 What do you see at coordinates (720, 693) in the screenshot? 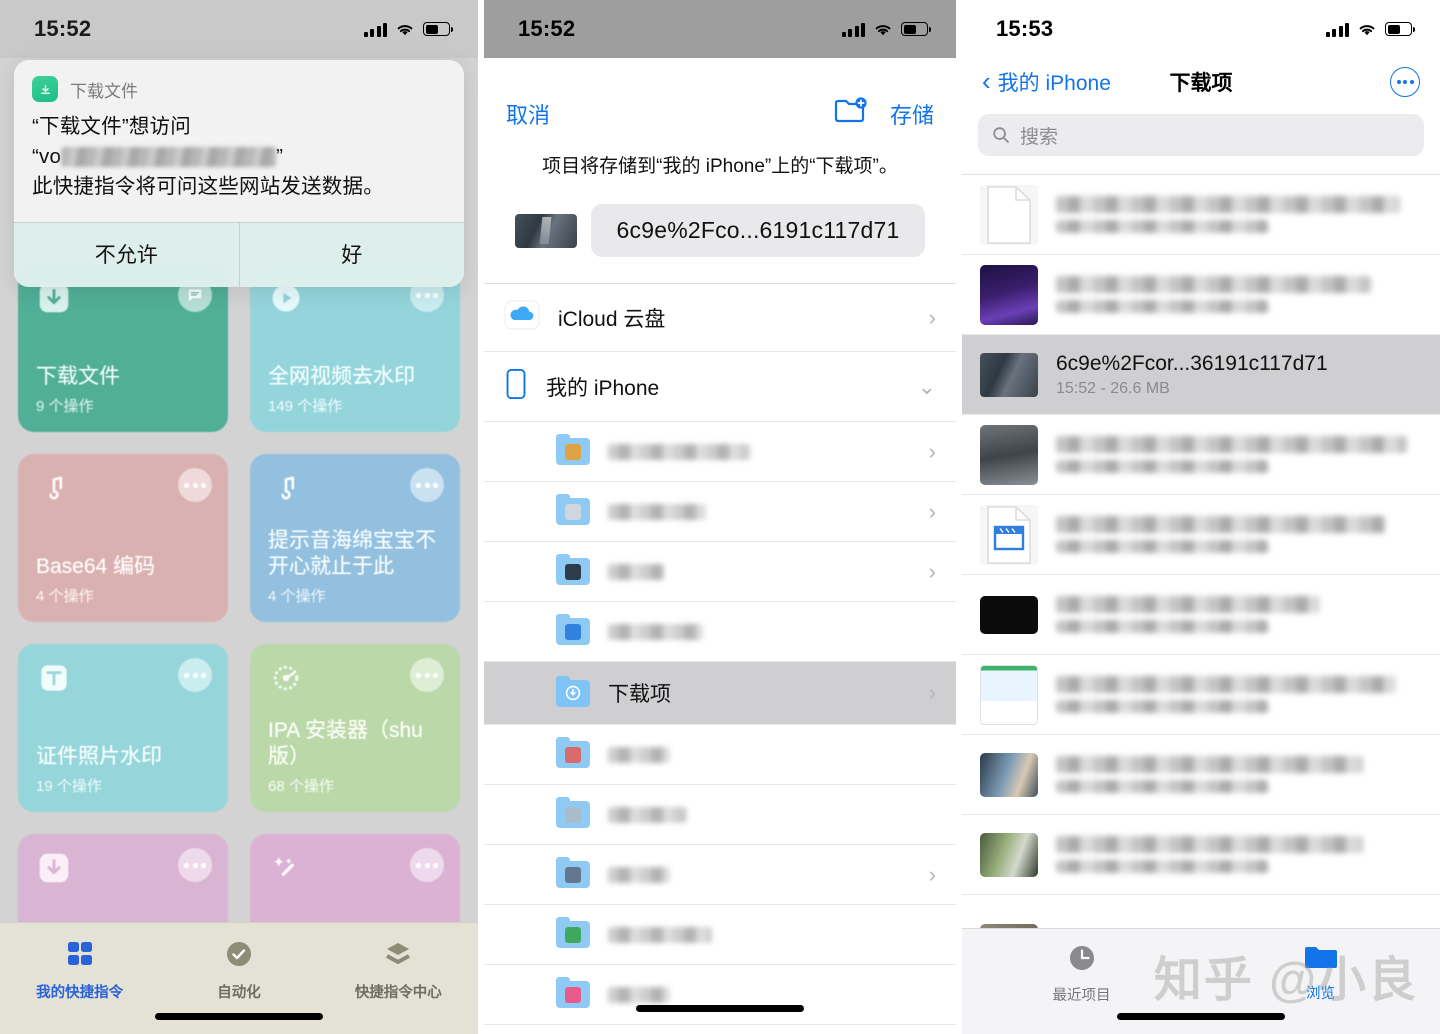
I see `folder-row-downloads: 下载项 ›` at bounding box center [720, 693].